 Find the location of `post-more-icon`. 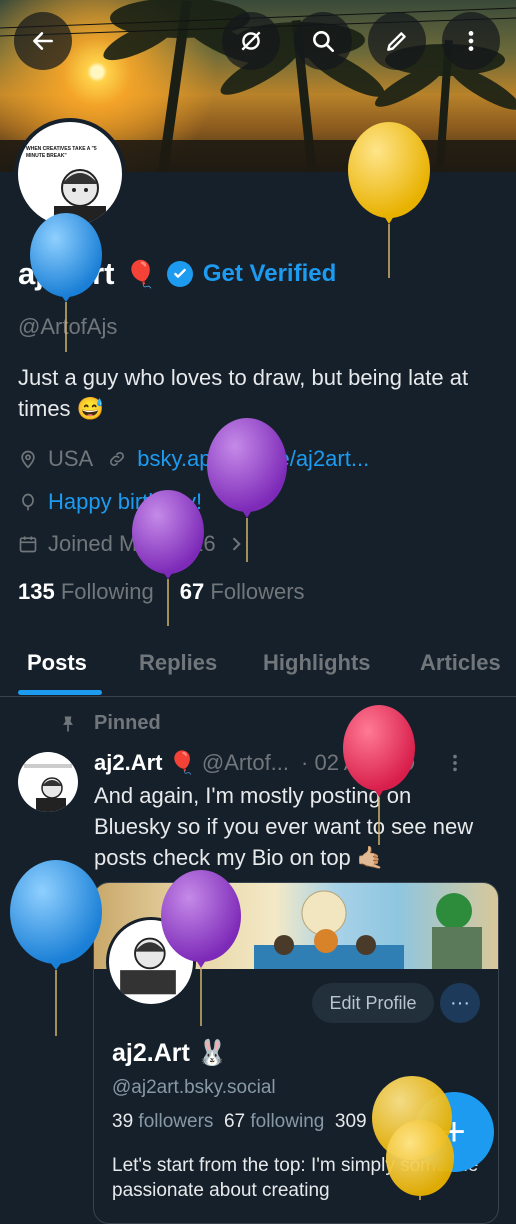

post-more-icon is located at coordinates (455, 763).